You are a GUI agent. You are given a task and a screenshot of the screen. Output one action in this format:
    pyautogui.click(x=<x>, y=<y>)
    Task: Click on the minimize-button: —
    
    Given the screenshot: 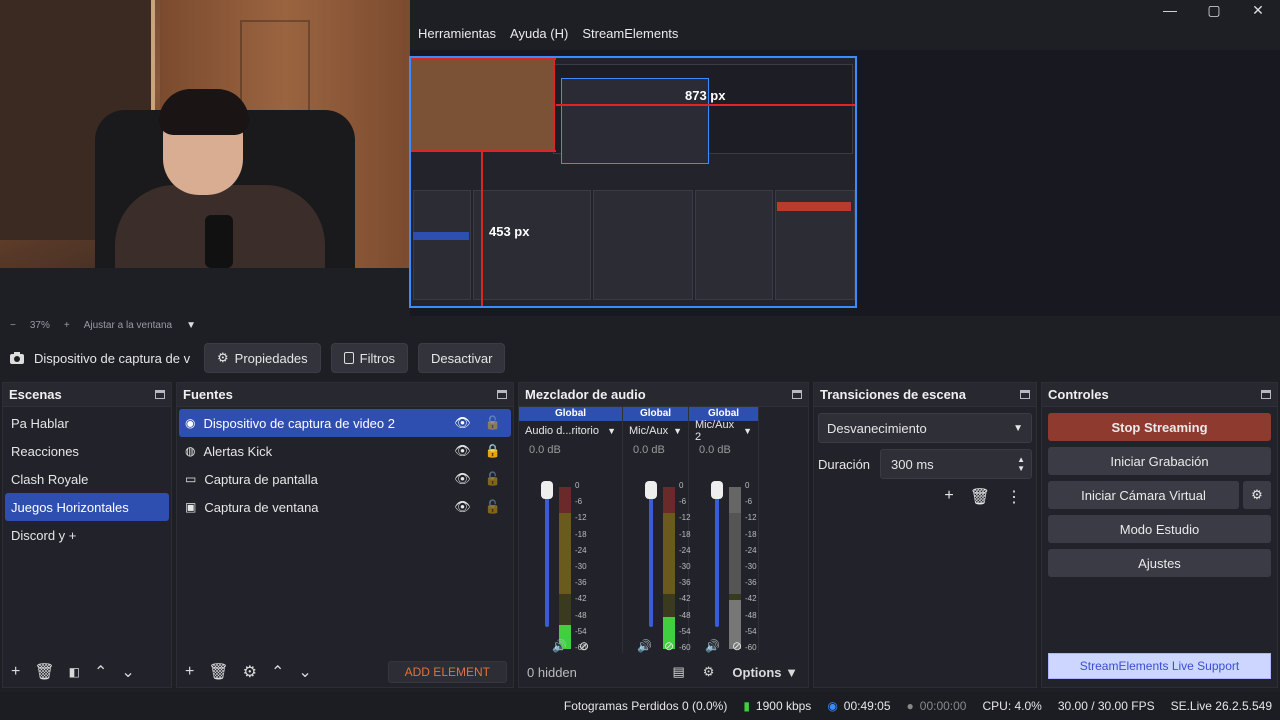 What is the action you would take?
    pyautogui.click(x=1170, y=11)
    